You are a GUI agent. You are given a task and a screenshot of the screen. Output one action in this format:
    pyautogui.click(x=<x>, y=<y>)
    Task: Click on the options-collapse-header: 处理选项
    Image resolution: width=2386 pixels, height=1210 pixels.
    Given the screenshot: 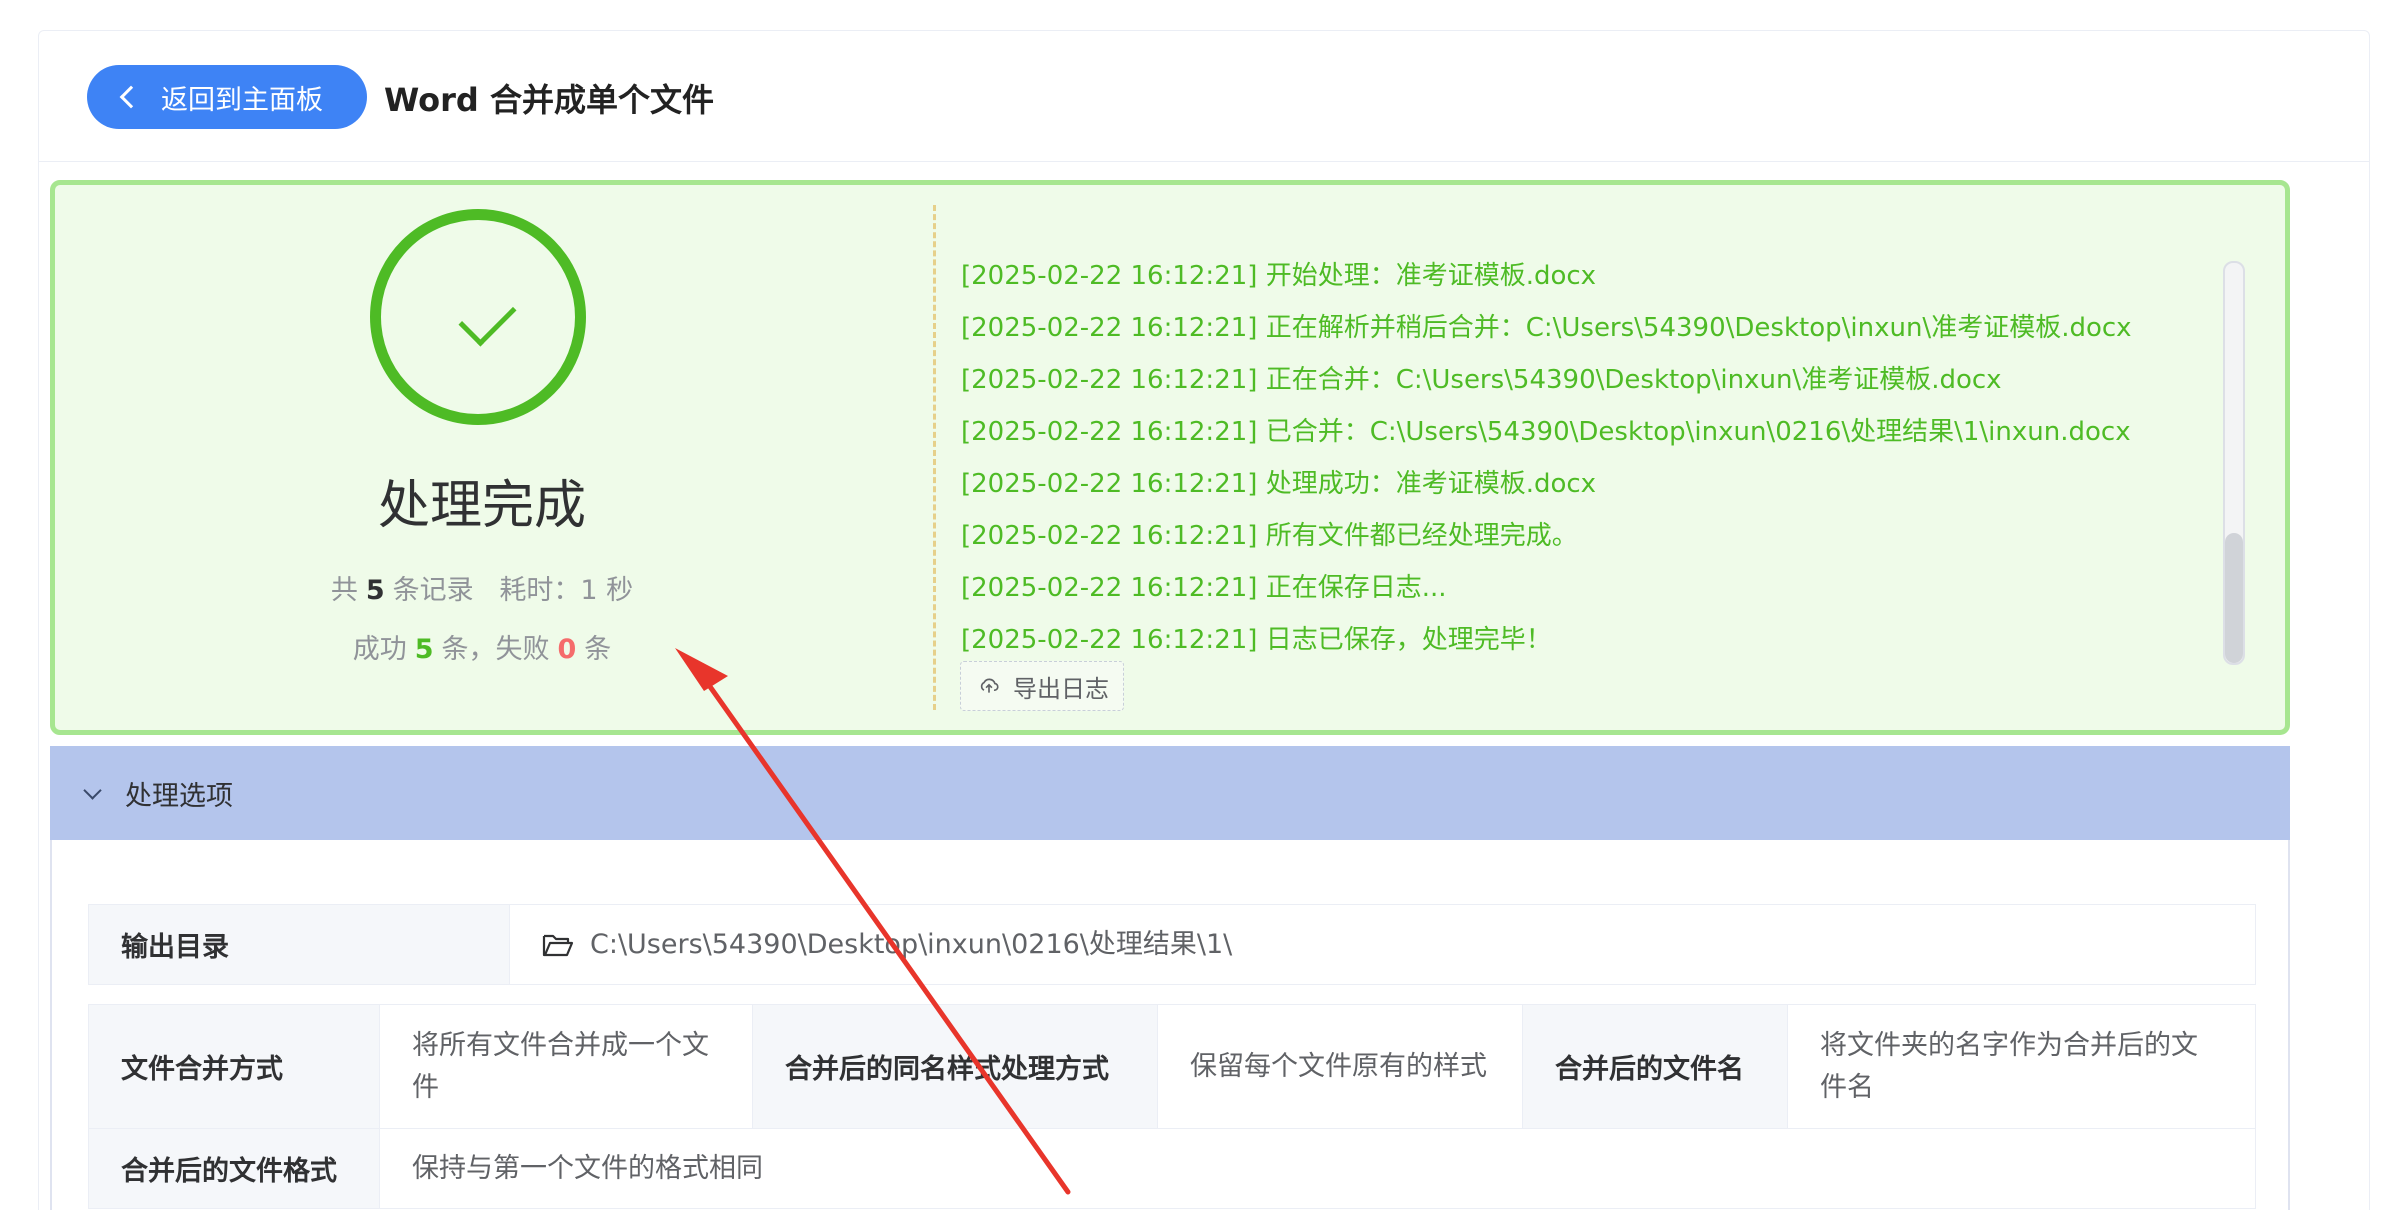 What is the action you would take?
    pyautogui.click(x=1170, y=793)
    